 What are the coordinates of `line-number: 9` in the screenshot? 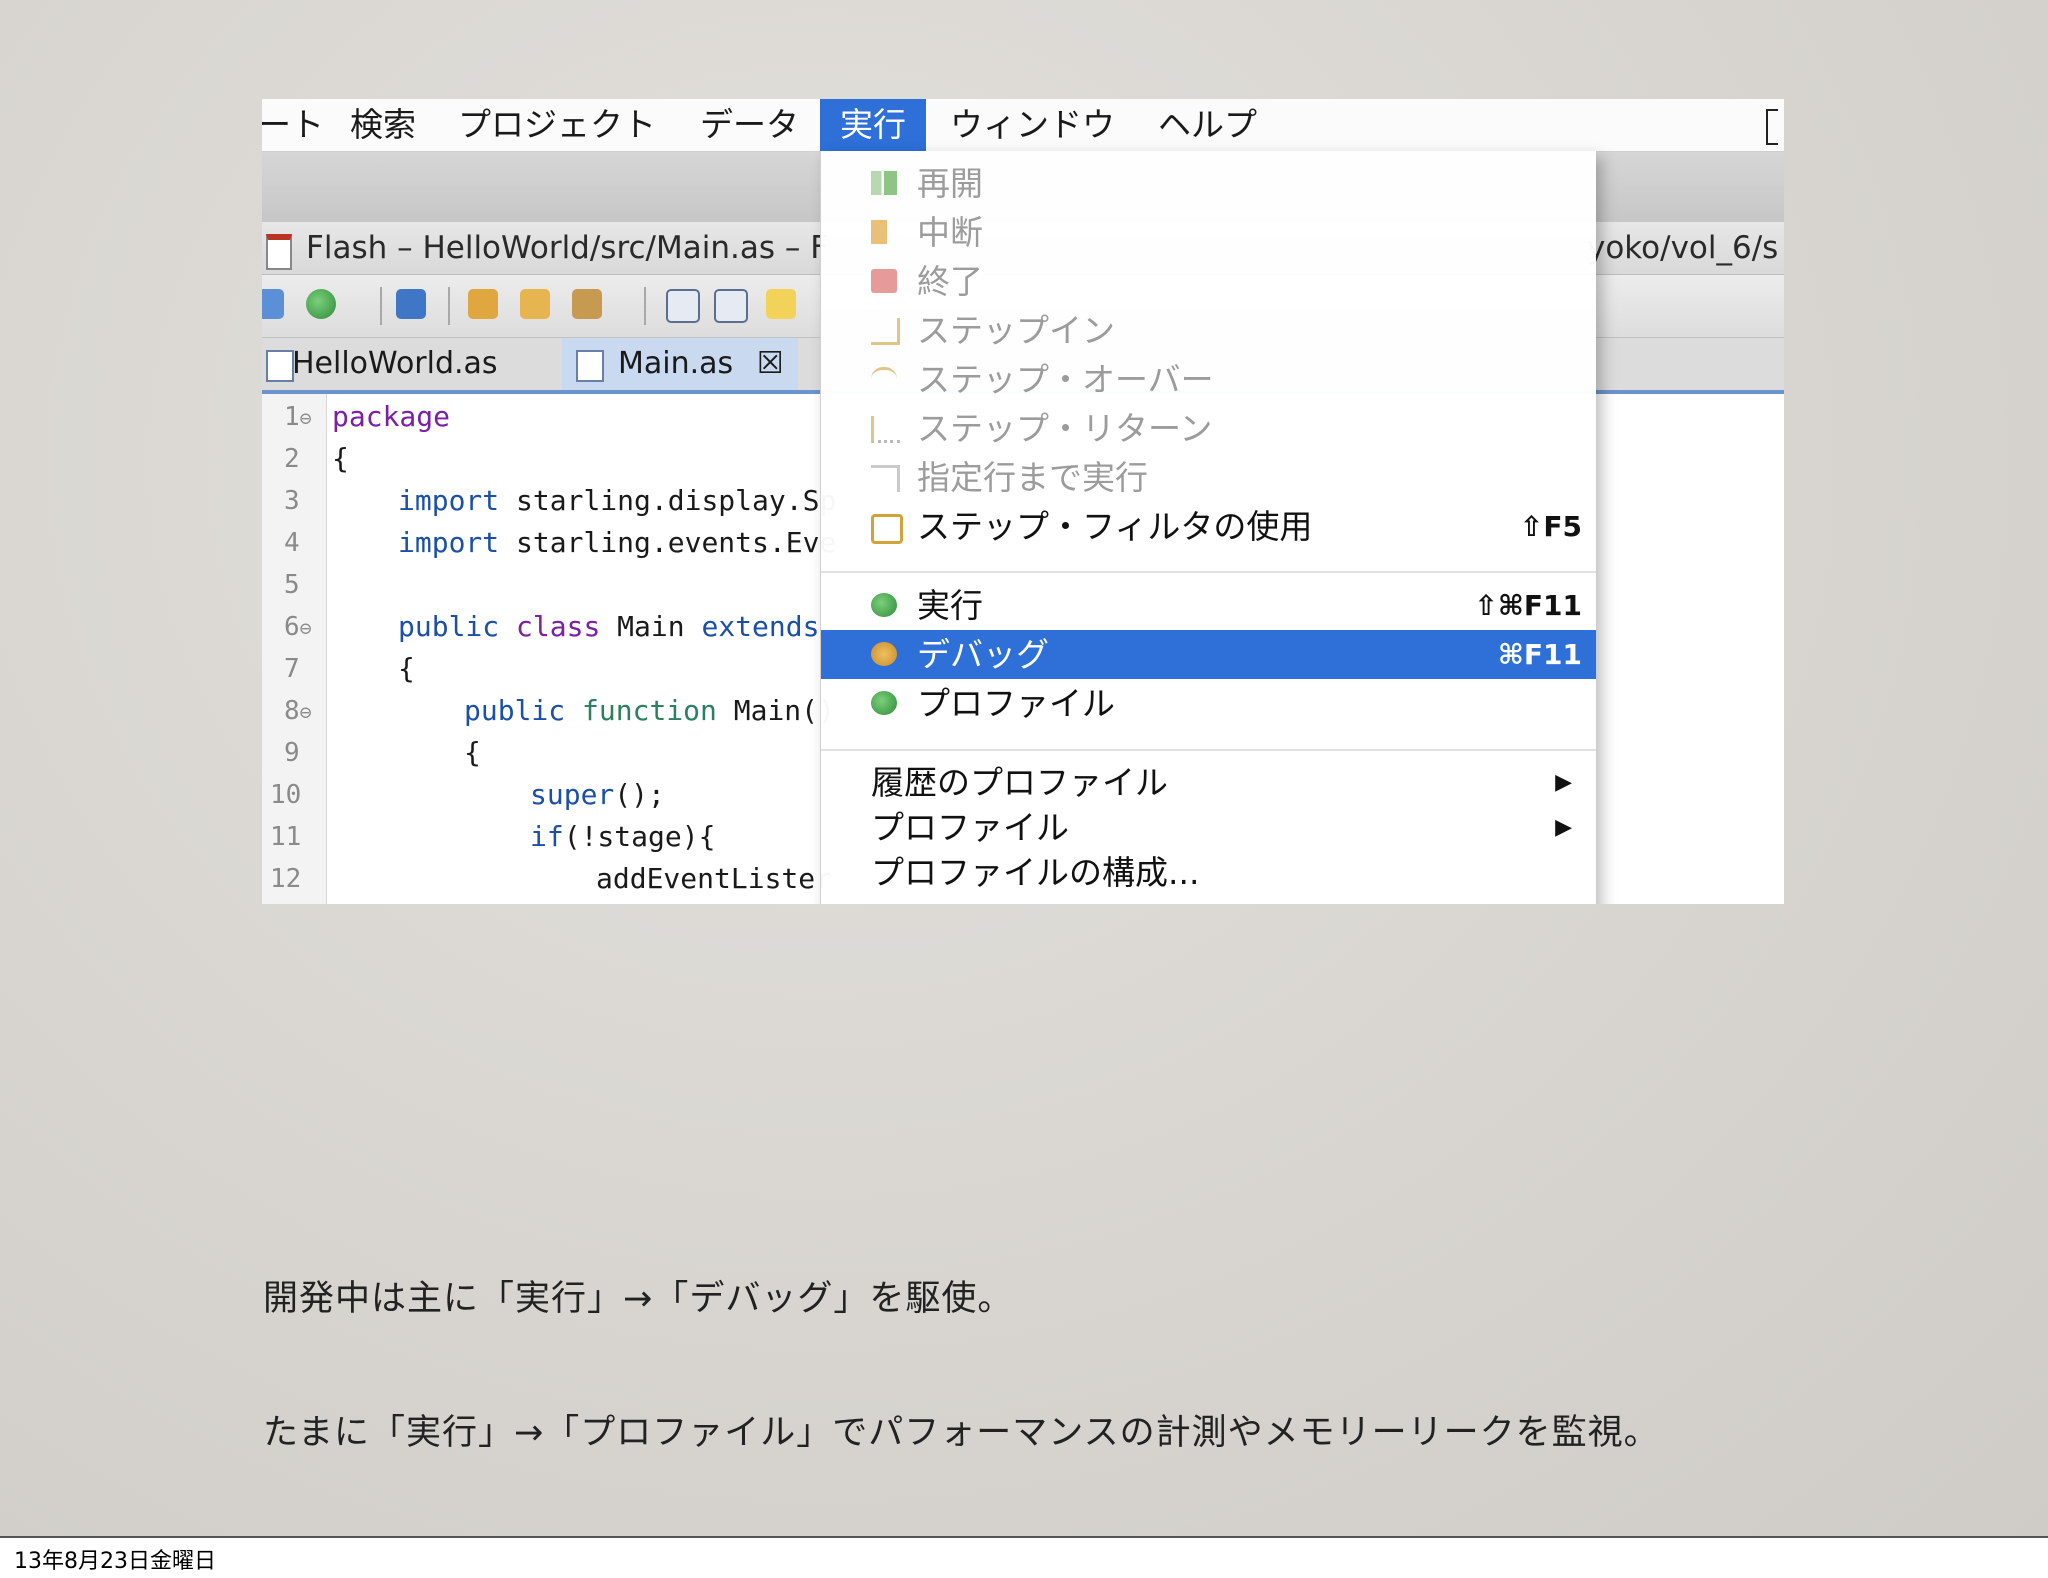 It's located at (292, 753).